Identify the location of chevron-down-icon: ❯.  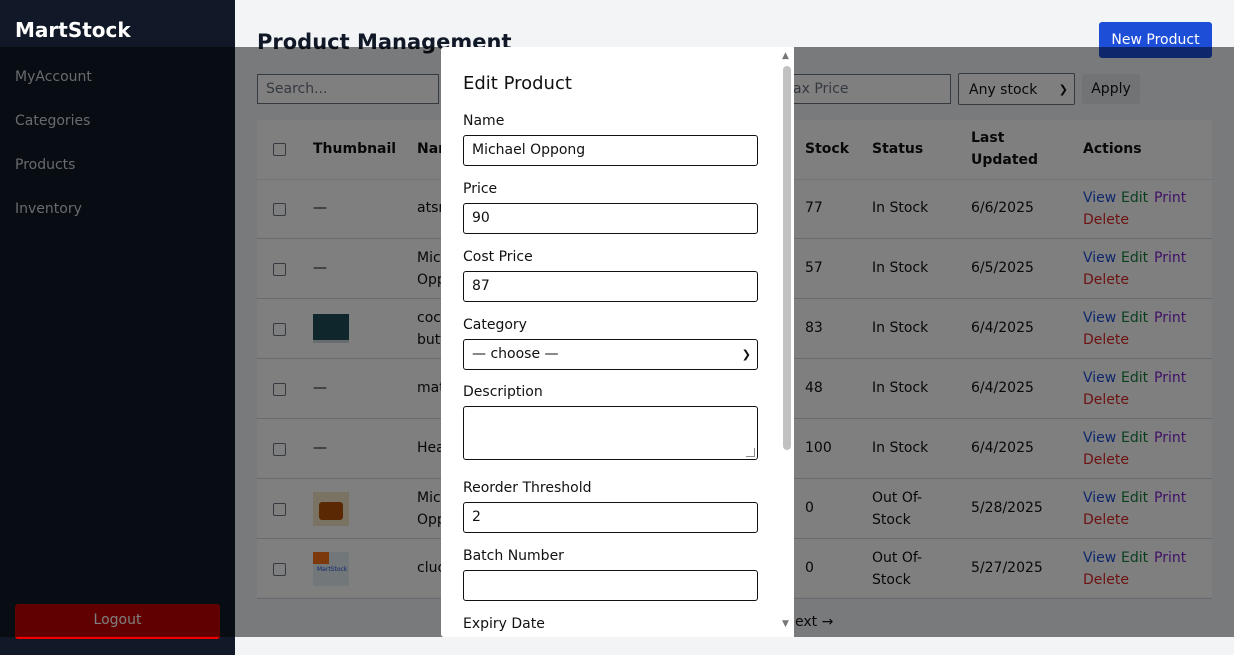
(746, 354).